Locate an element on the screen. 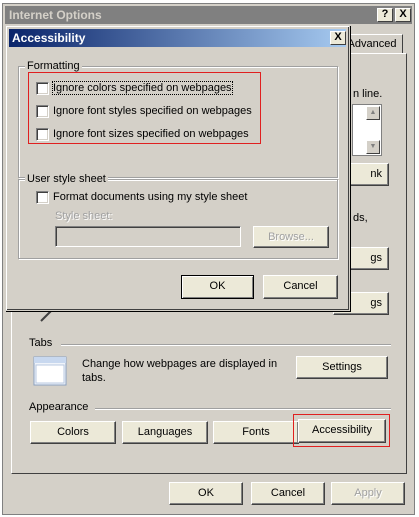 This screenshot has height=517, width=419. partial-button-3-label: gs is located at coordinates (376, 303).